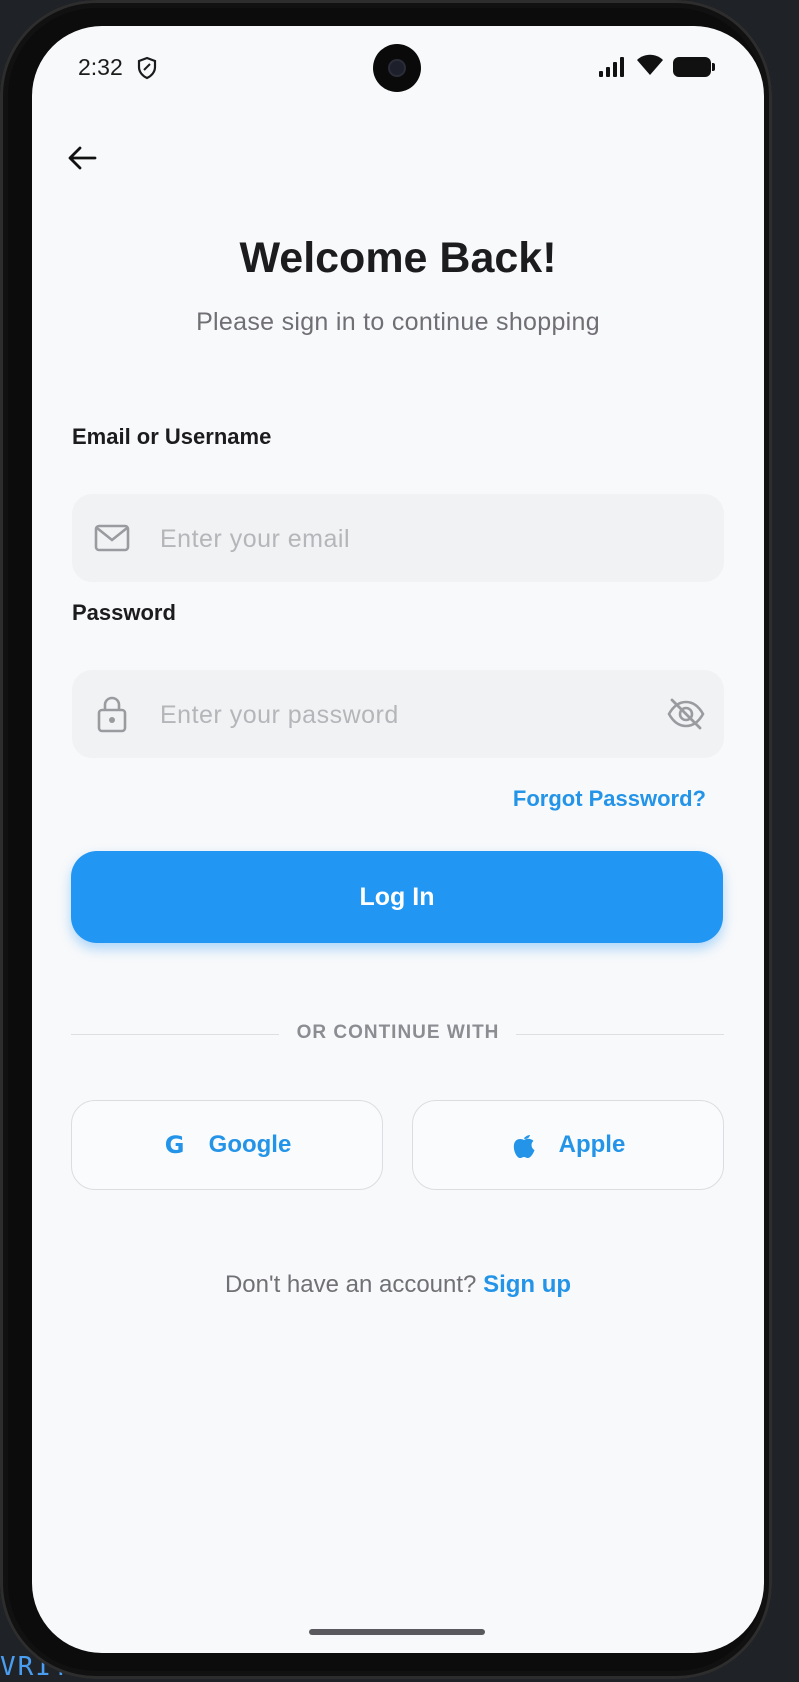 The height and width of the screenshot is (1682, 799). I want to click on signal-icon, so click(611, 67).